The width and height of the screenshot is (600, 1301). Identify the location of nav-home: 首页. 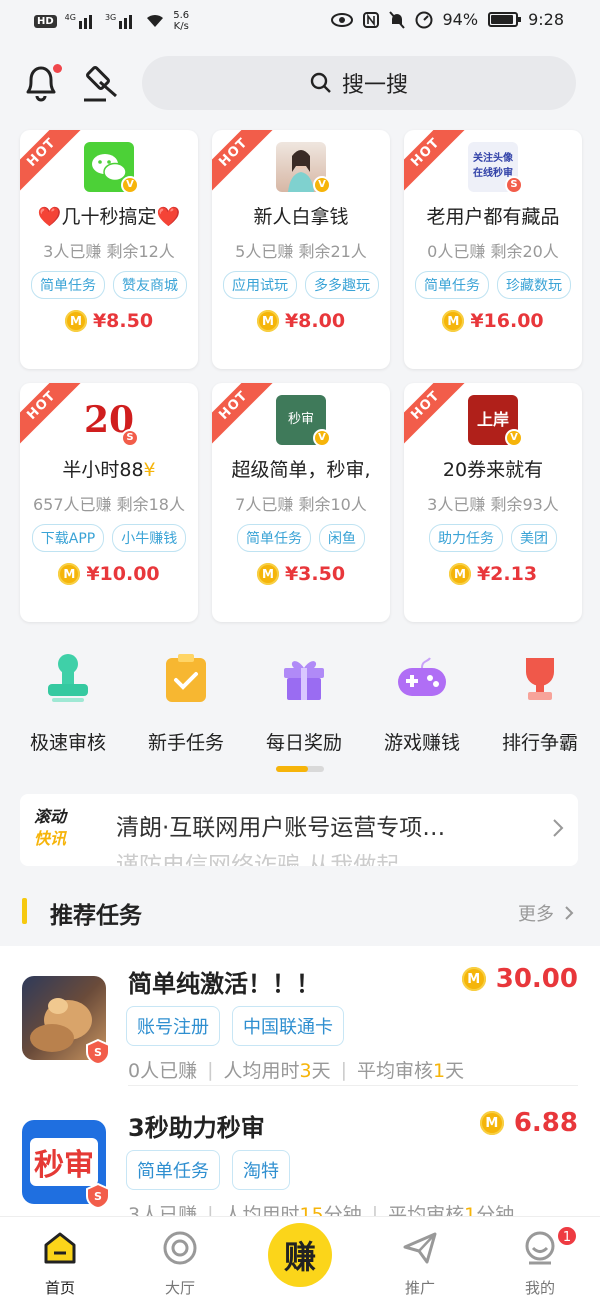
(60, 1263).